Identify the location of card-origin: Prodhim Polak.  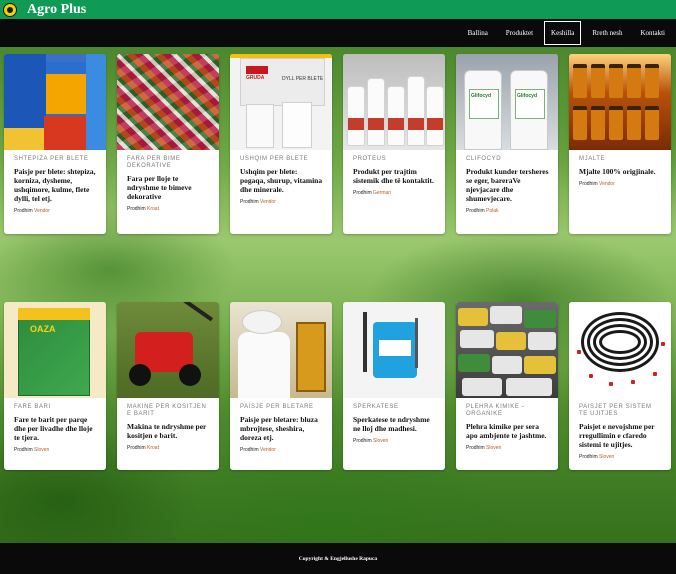
(482, 211).